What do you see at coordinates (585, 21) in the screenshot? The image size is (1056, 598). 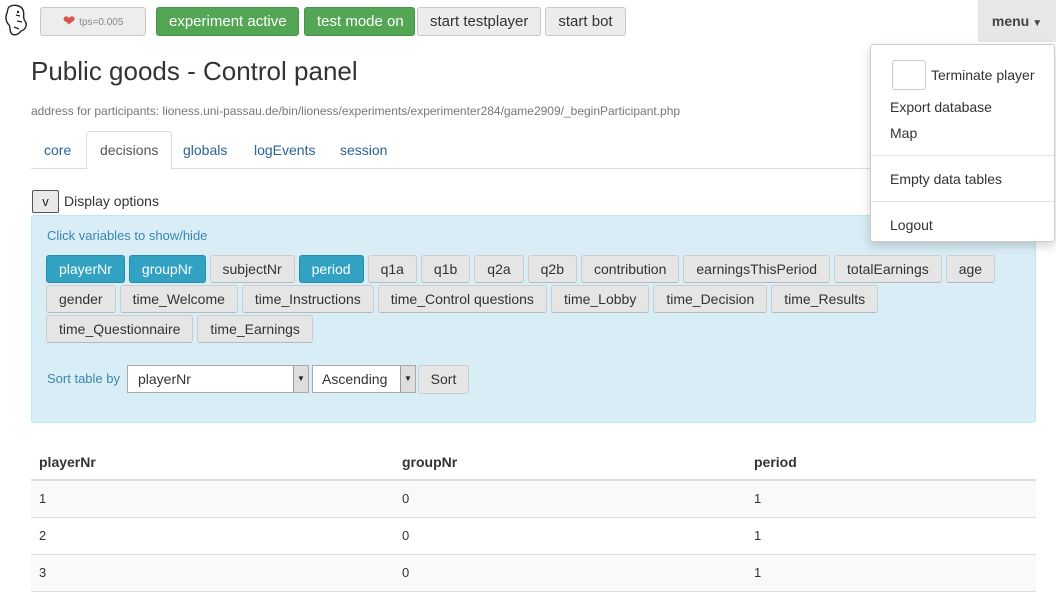 I see `start-bot-button: start bot` at bounding box center [585, 21].